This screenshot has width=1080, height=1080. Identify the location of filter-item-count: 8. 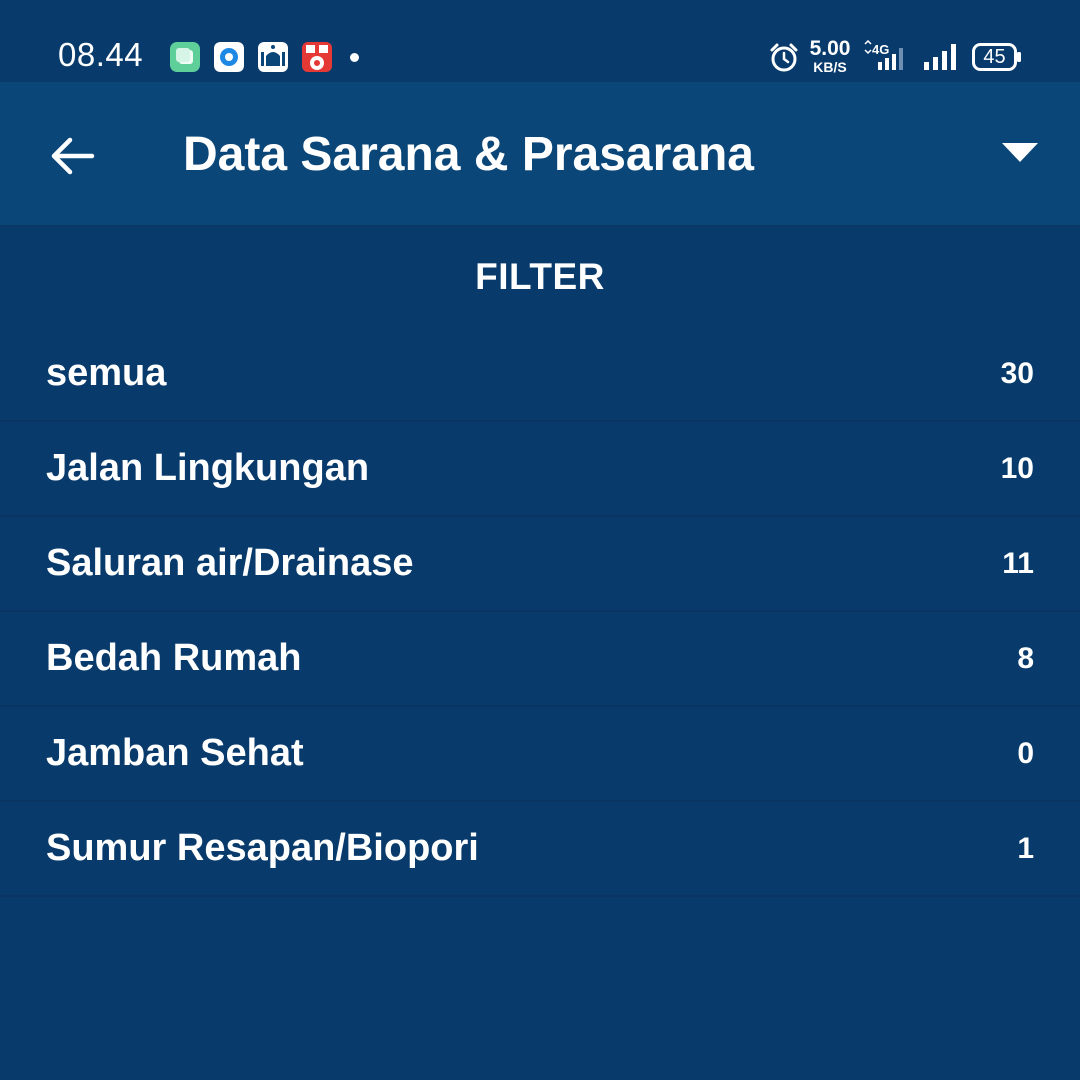
(1025, 658).